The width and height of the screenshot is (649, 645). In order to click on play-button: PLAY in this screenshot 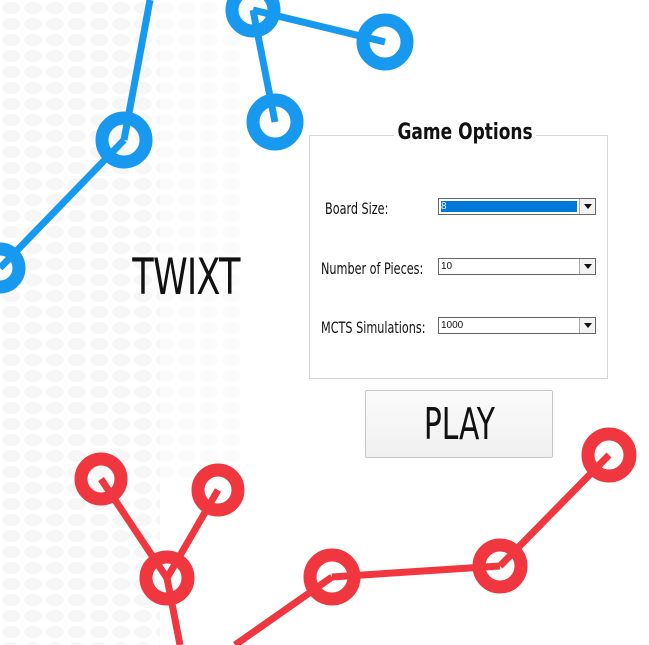, I will do `click(459, 424)`.